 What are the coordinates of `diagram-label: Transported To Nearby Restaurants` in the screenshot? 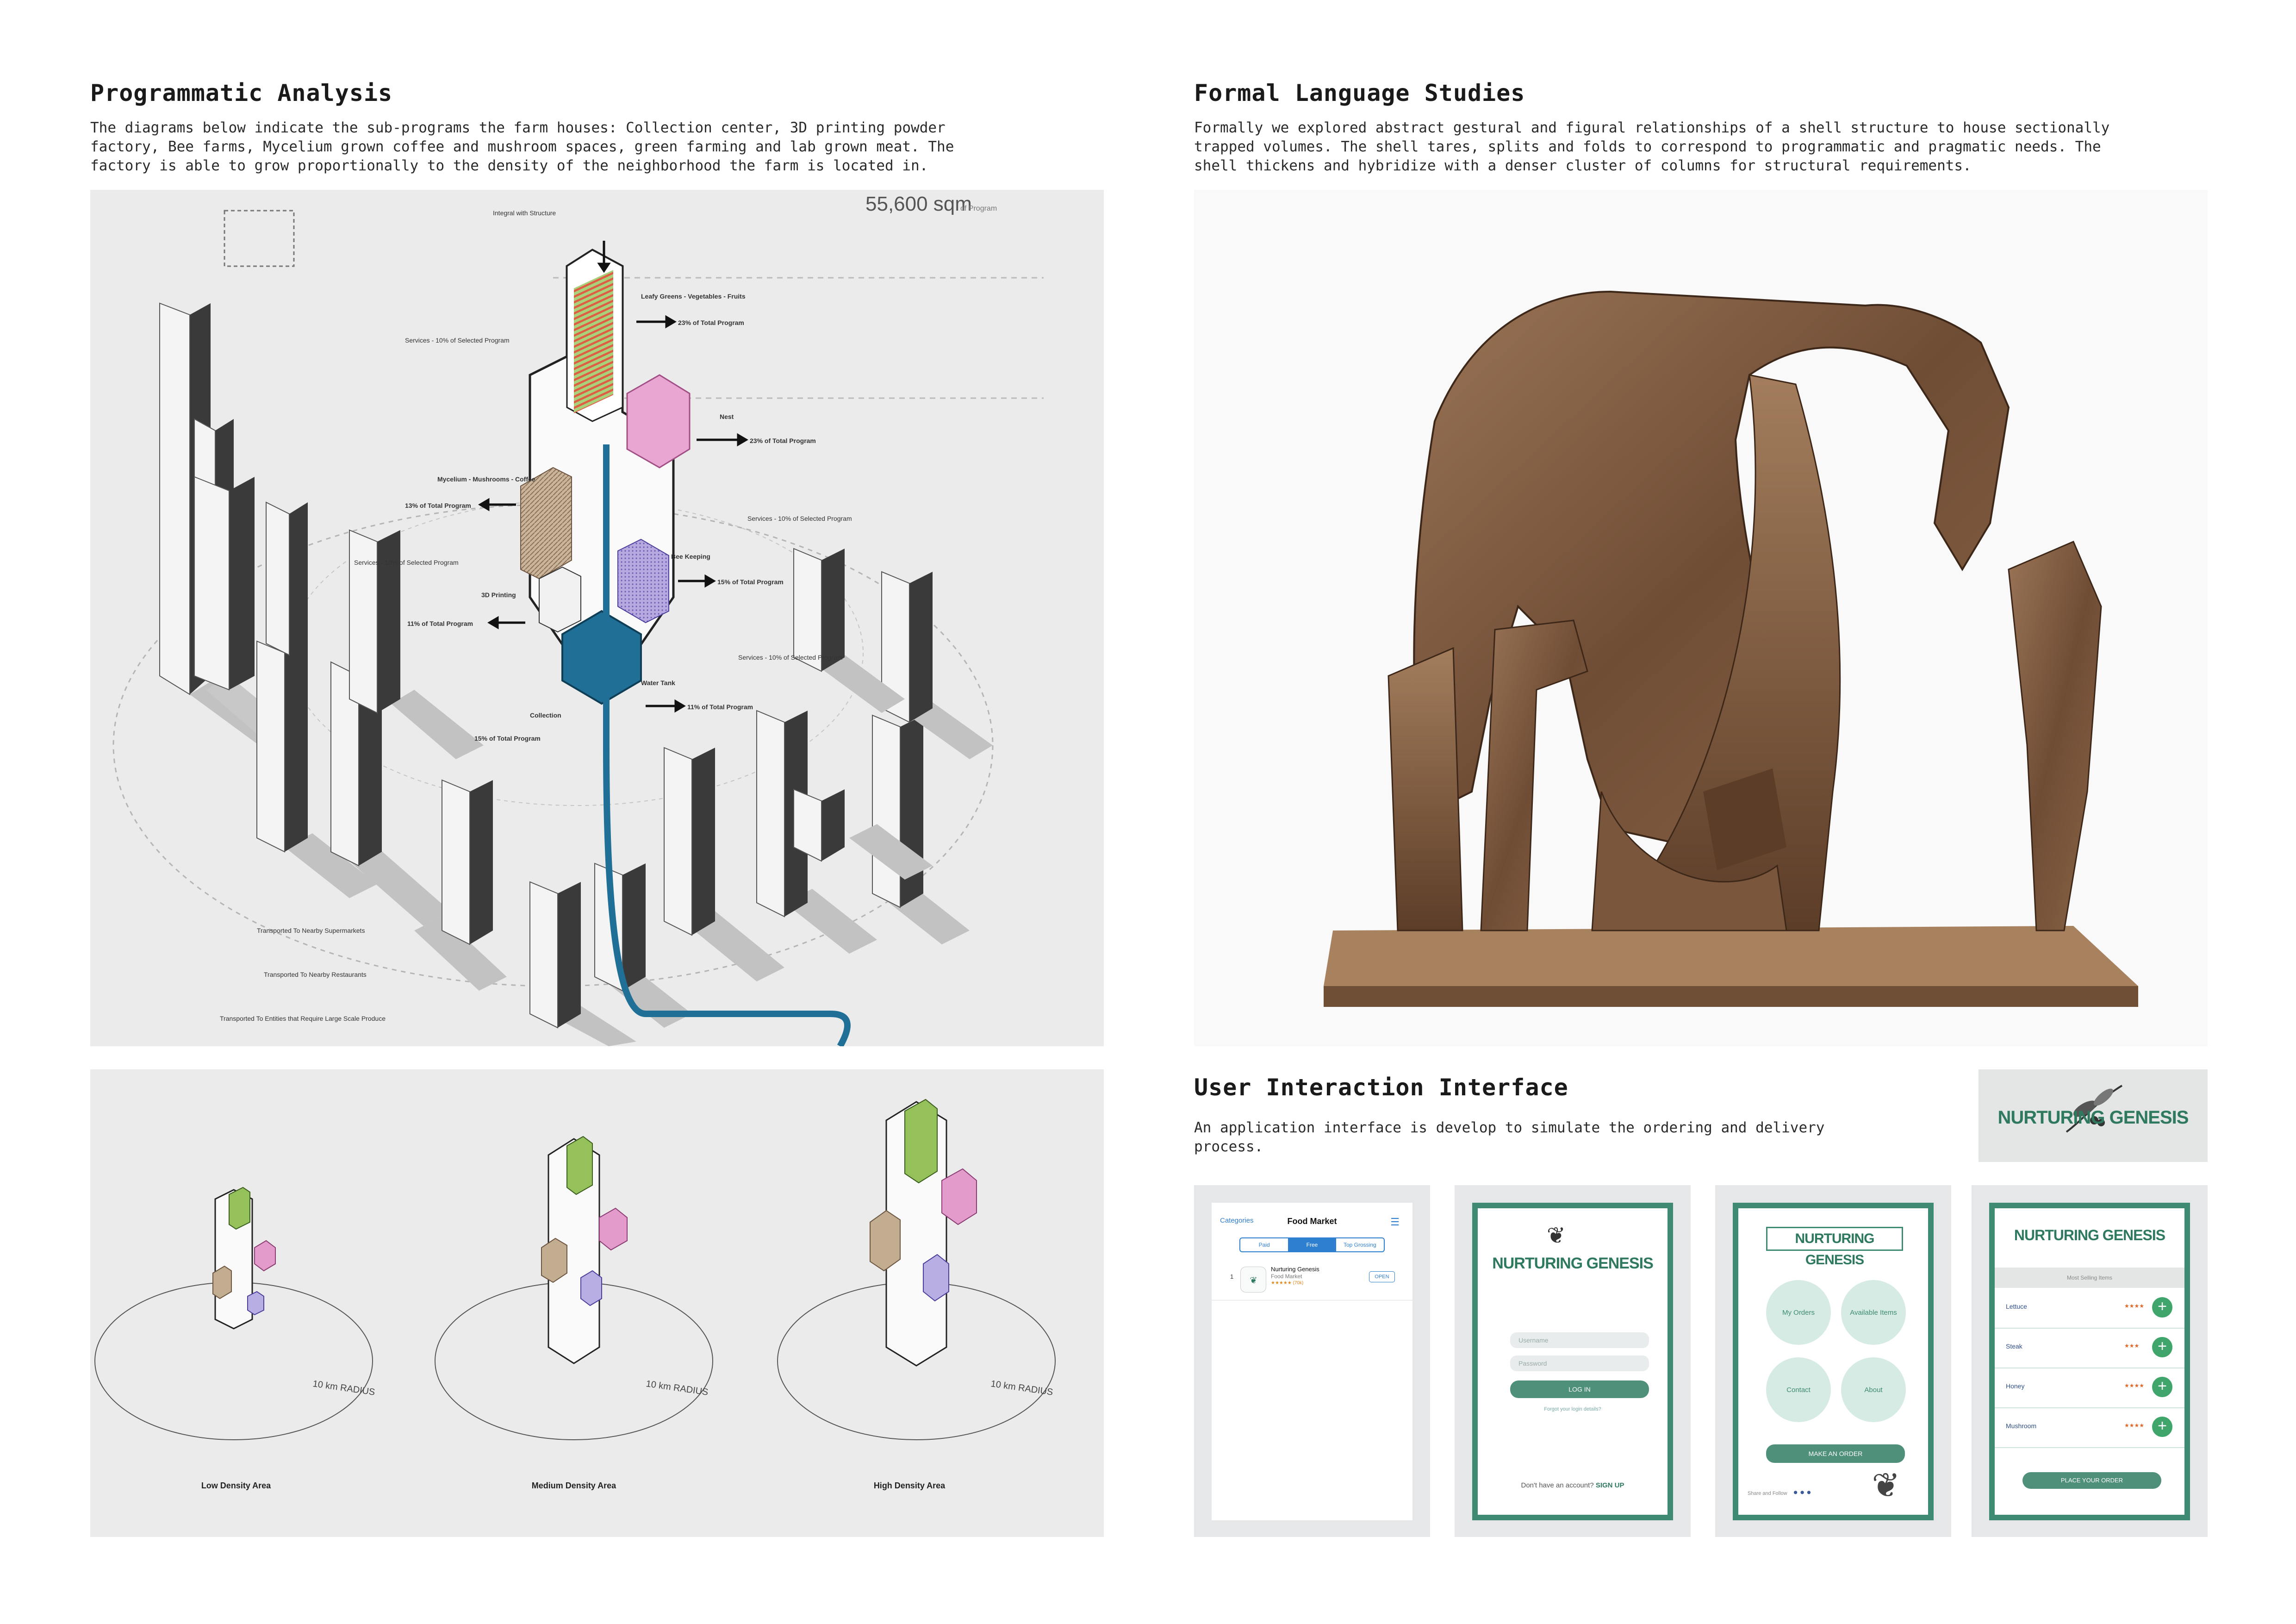 It's located at (315, 974).